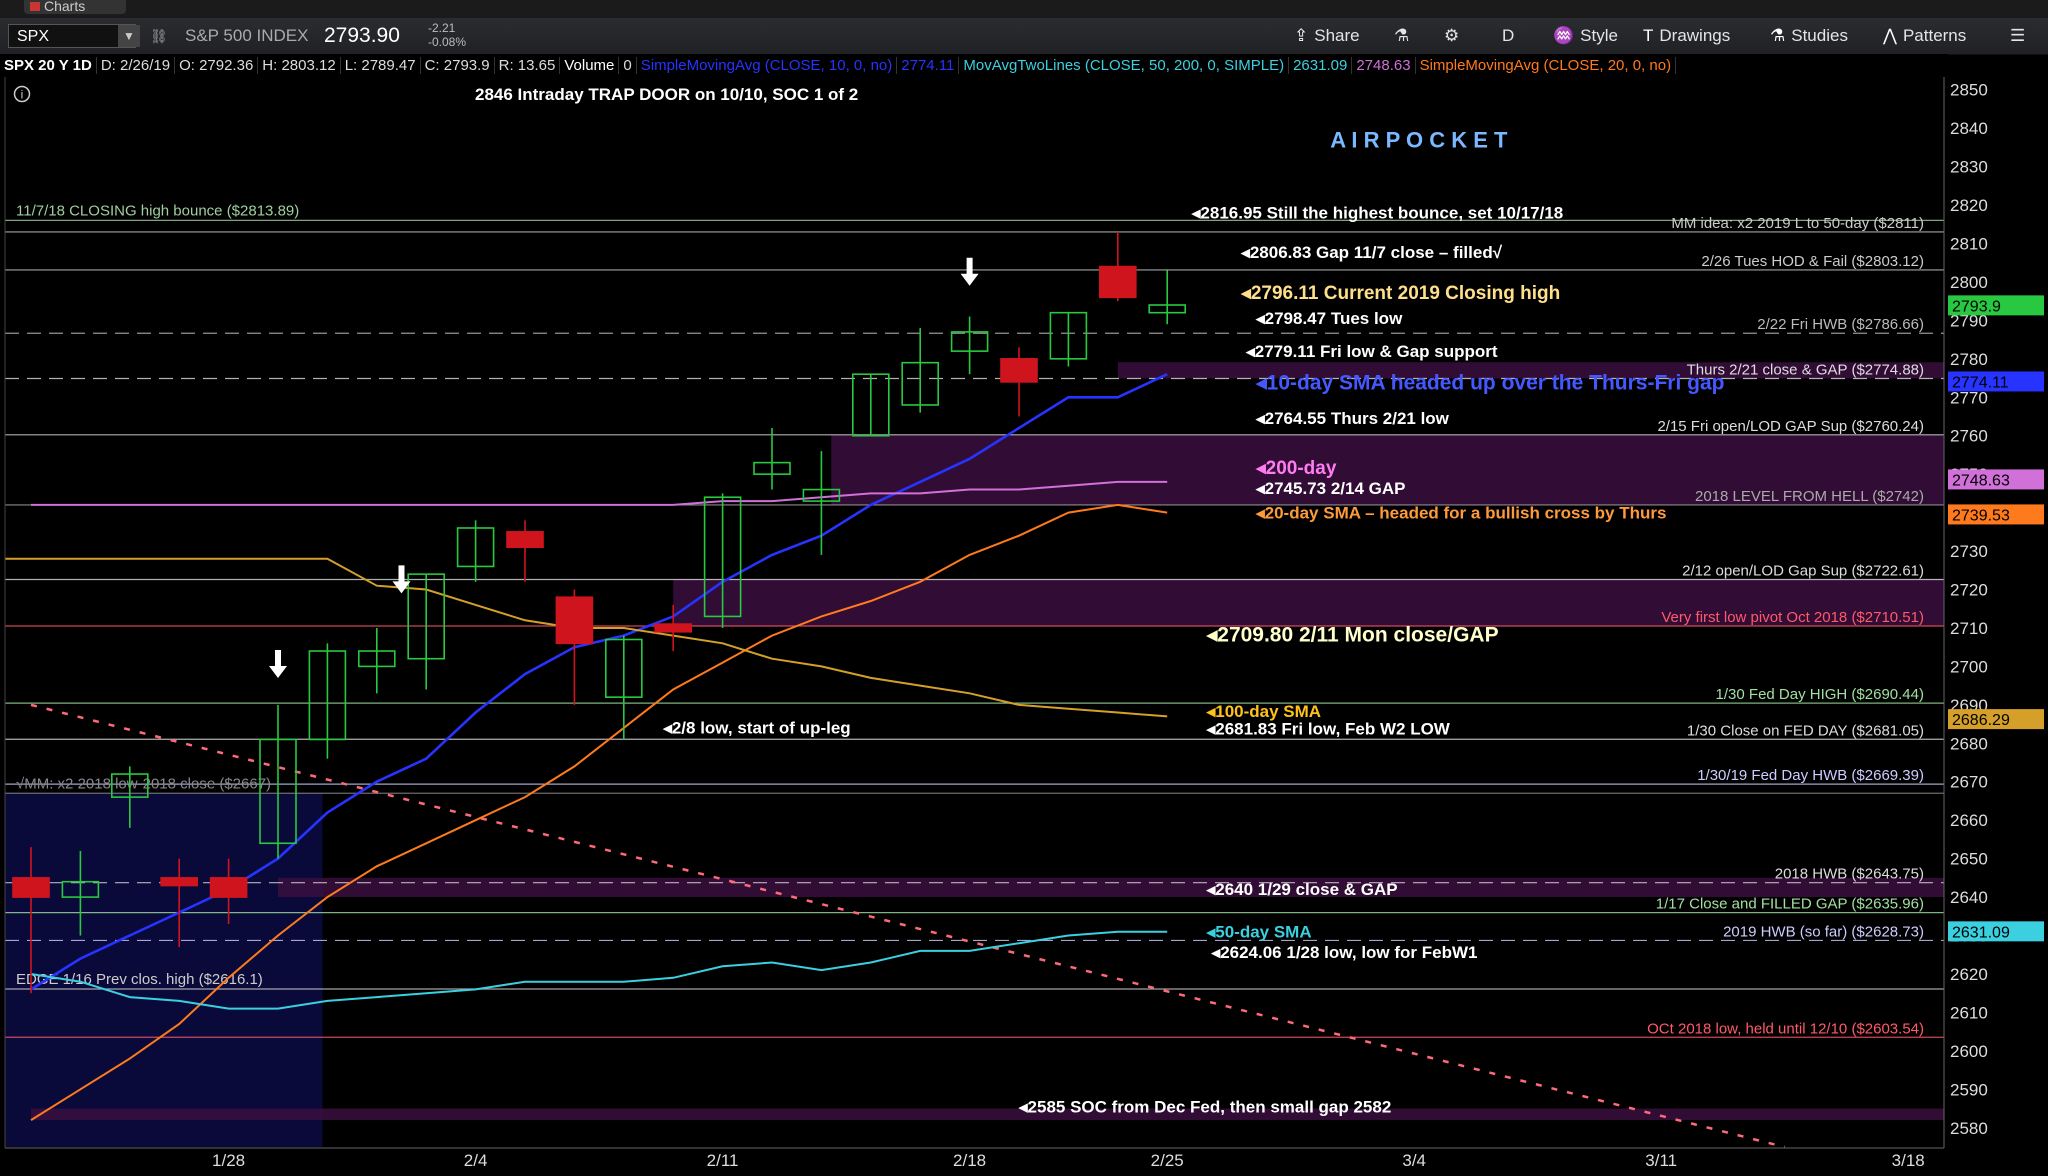  Describe the element at coordinates (590, 65) in the screenshot. I see `volume-label: Volume` at that location.